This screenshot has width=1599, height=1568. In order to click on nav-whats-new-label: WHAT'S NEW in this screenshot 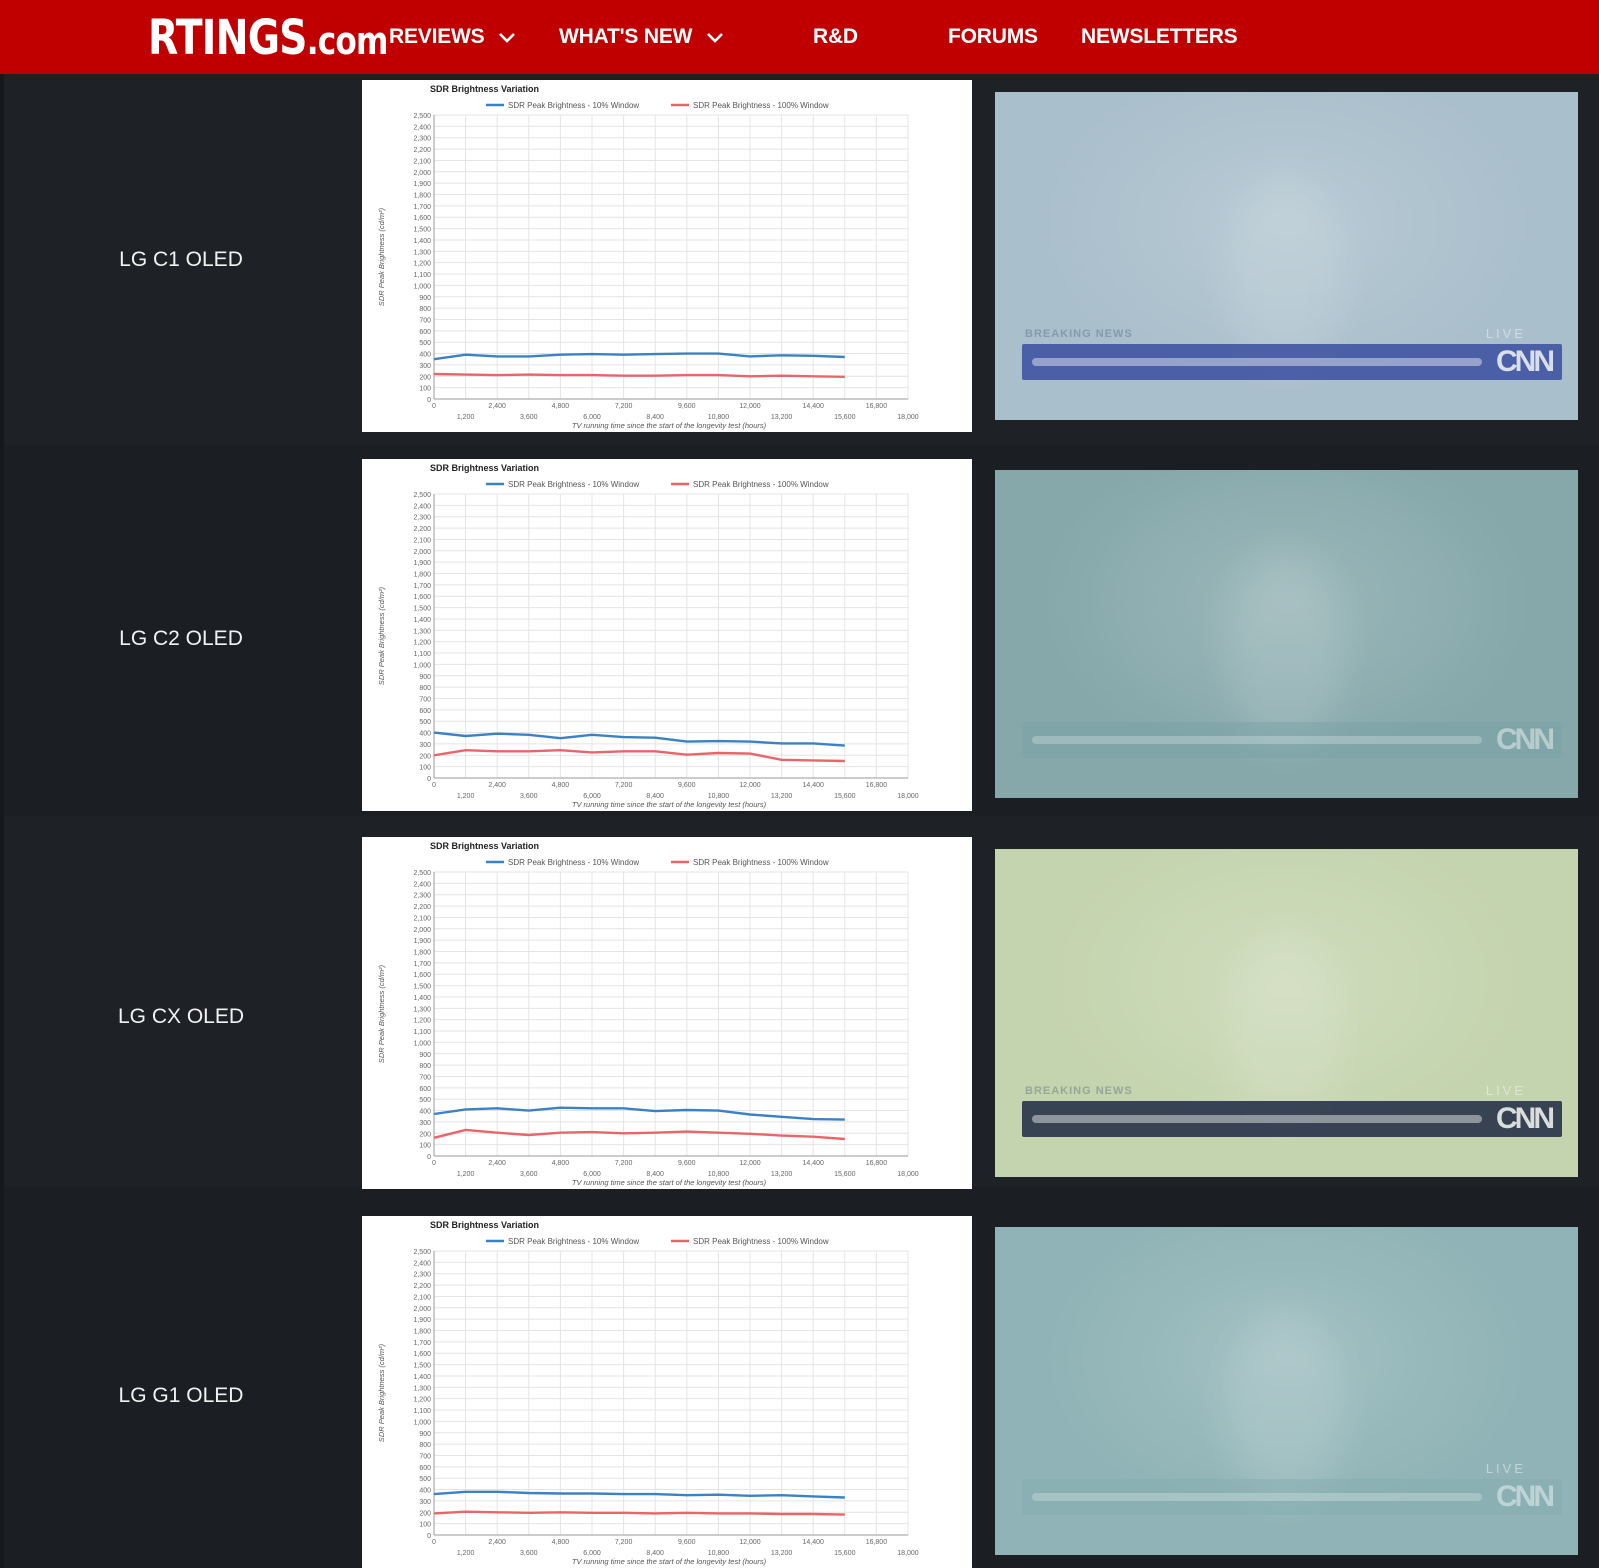, I will do `click(626, 36)`.